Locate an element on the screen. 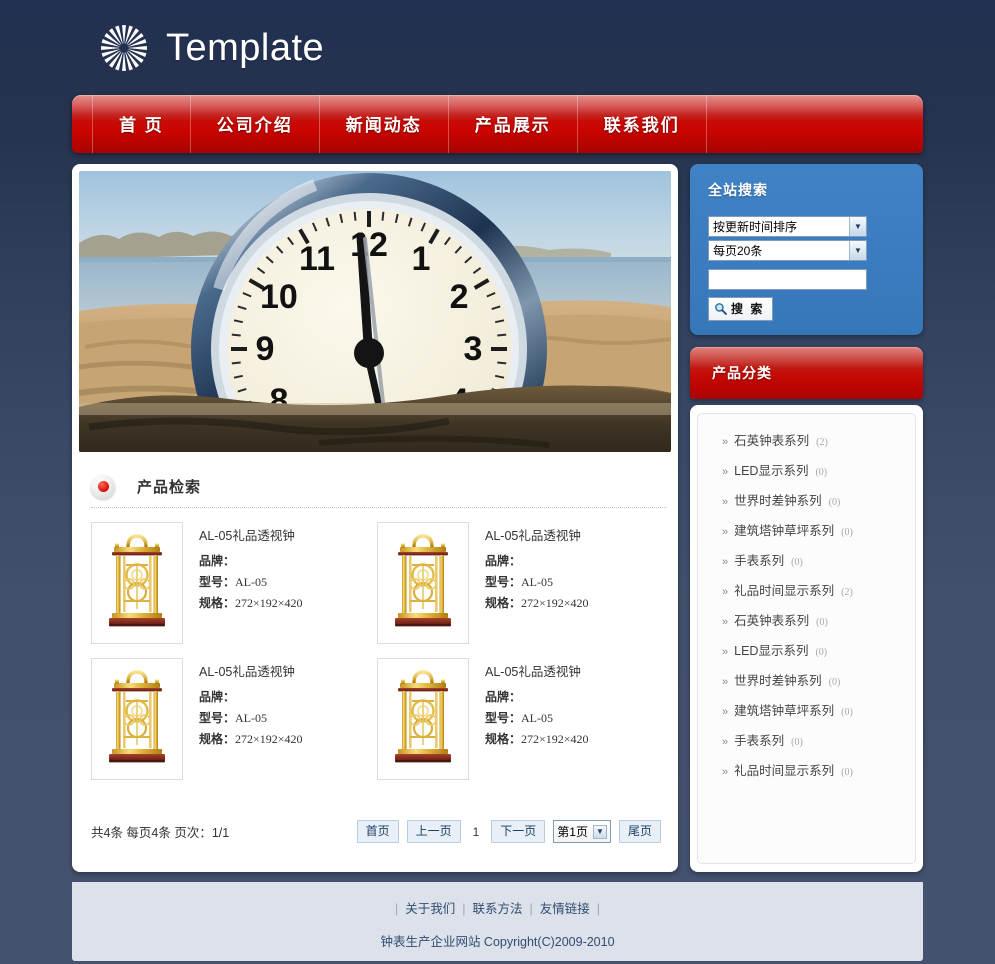 This screenshot has width=995, height=964. category-label: 手表系列 is located at coordinates (759, 741).